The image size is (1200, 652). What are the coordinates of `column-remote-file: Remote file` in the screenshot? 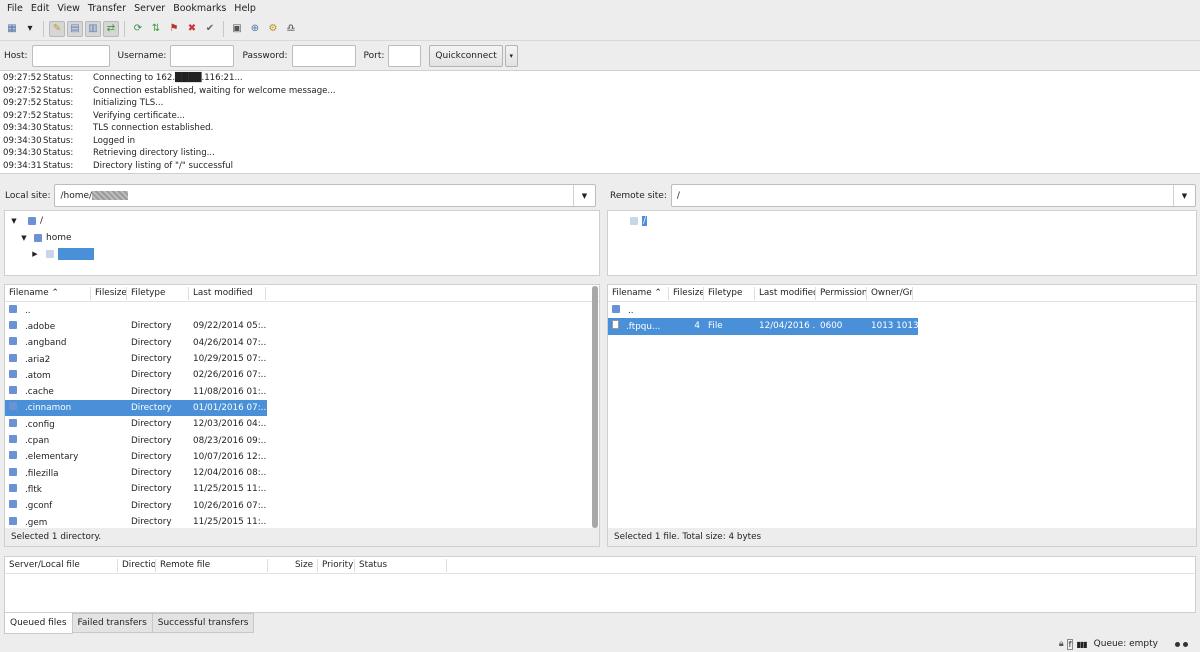 It's located at (212, 565).